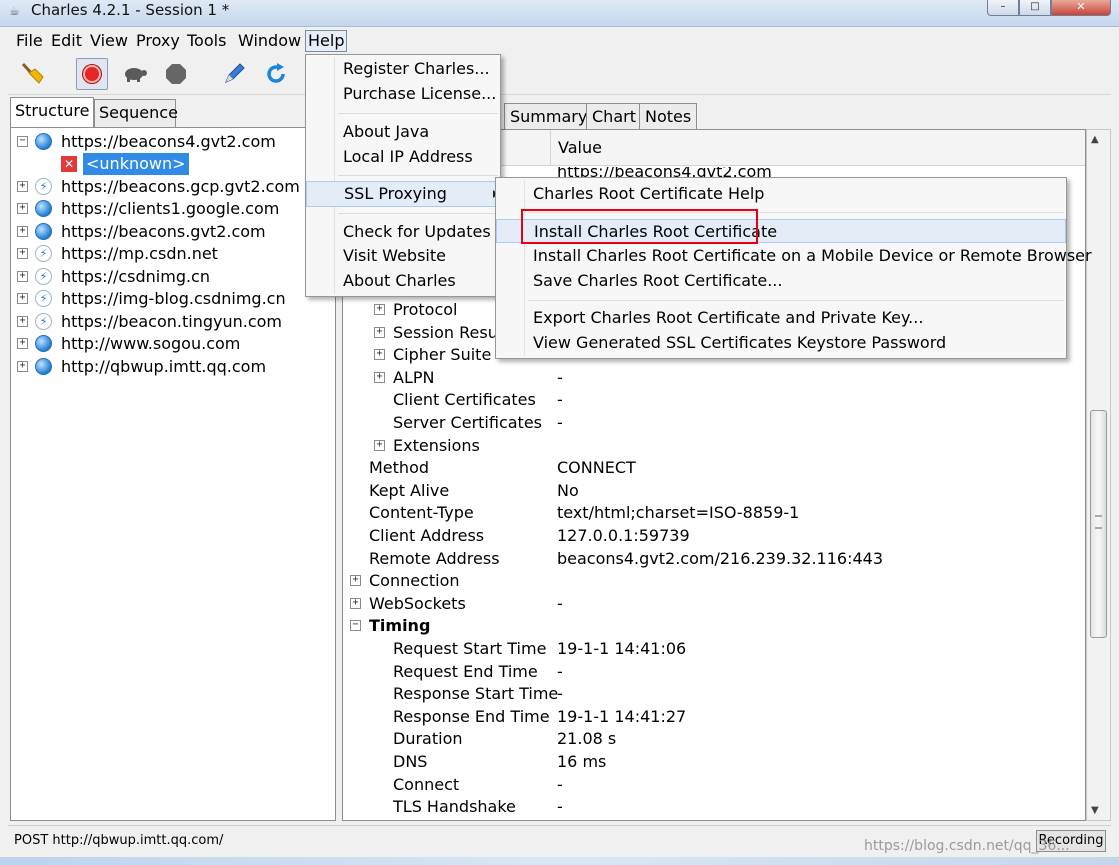 The height and width of the screenshot is (865, 1119). Describe the element at coordinates (32, 74) in the screenshot. I see `broom-icon` at that location.